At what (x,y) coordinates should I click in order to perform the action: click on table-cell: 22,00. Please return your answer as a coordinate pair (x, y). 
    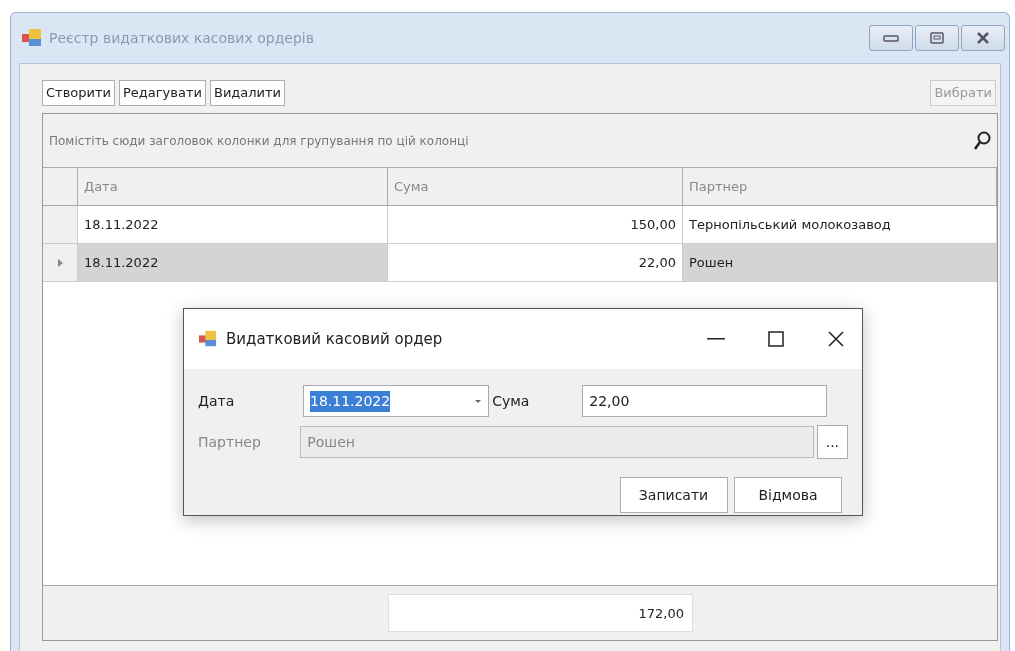
    Looking at the image, I should click on (535, 263).